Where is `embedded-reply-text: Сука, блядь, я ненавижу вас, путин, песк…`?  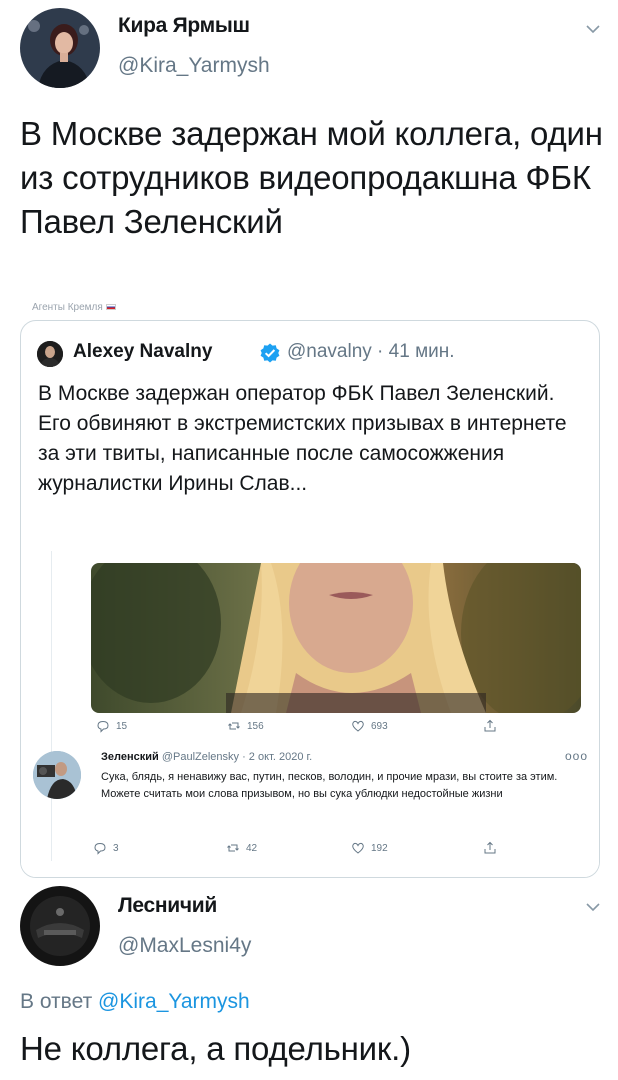 embedded-reply-text: Сука, блядь, я ненавижу вас, путин, песк… is located at coordinates (329, 785).